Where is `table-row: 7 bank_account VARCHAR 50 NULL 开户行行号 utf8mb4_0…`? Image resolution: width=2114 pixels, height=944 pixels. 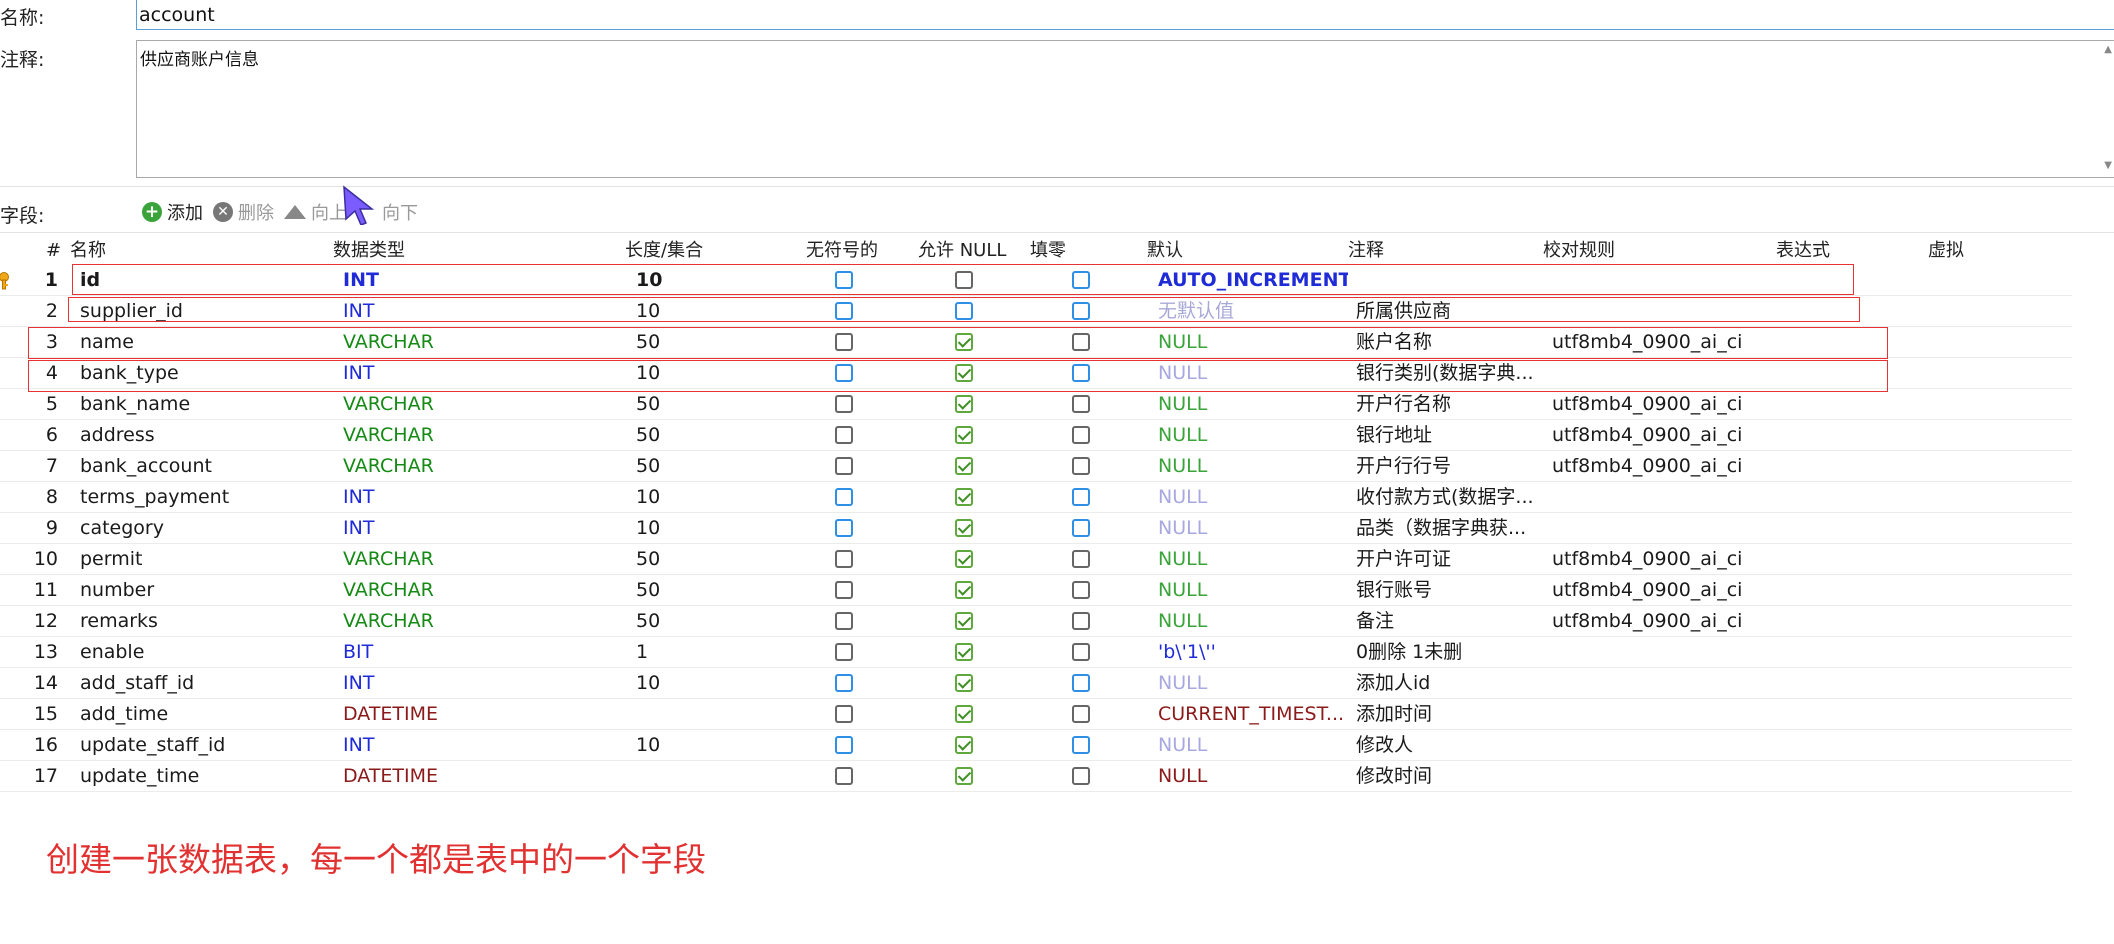
table-row: 7 bank_account VARCHAR 50 NULL 开户行行号 utf8mb4_0… is located at coordinates (1036, 466).